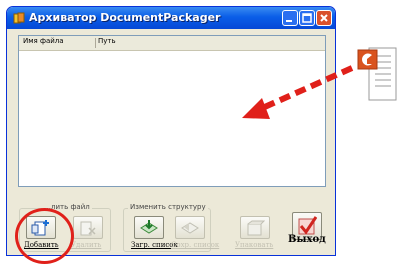 The height and width of the screenshot is (264, 399). I want to click on drag-arrow, so click(298, 92).